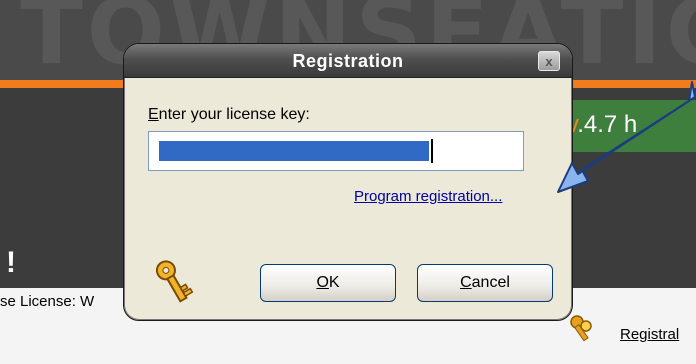 The width and height of the screenshot is (696, 364). What do you see at coordinates (229, 114) in the screenshot?
I see `license-key-label: Enter your license key:` at bounding box center [229, 114].